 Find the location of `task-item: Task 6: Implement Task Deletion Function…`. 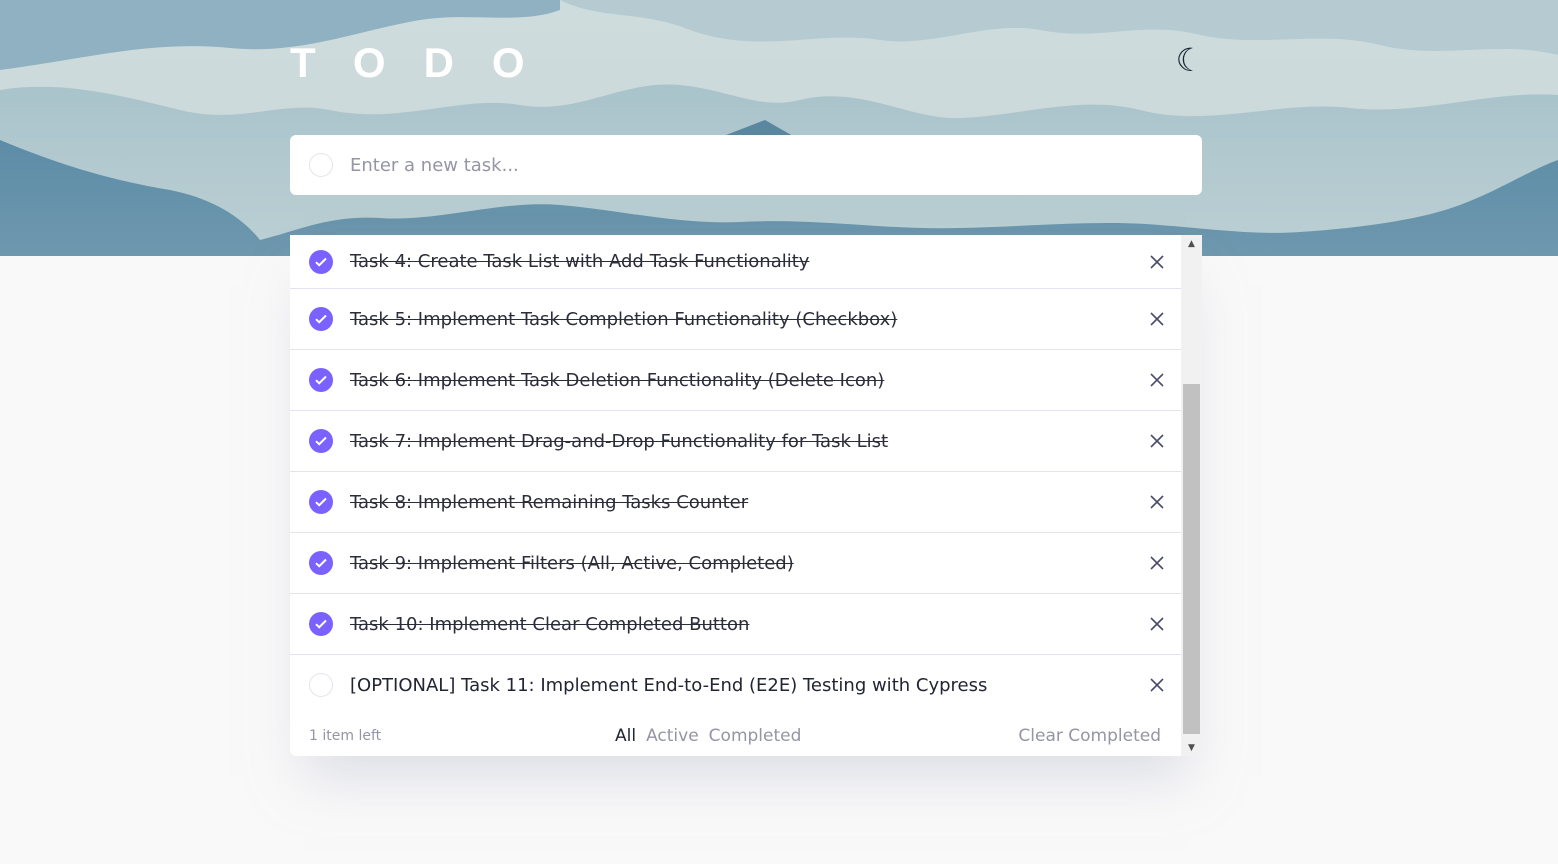

task-item: Task 6: Implement Task Deletion Function… is located at coordinates (735, 380).